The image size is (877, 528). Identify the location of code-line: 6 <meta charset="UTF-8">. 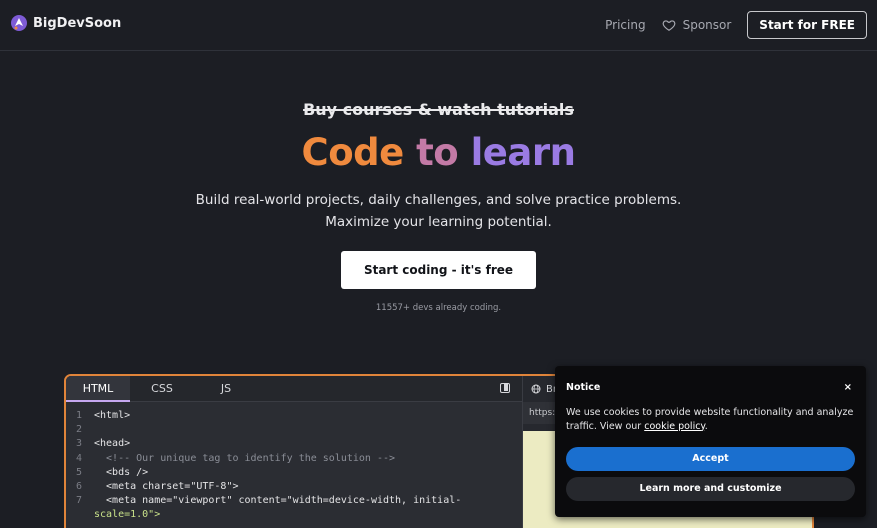
(157, 487).